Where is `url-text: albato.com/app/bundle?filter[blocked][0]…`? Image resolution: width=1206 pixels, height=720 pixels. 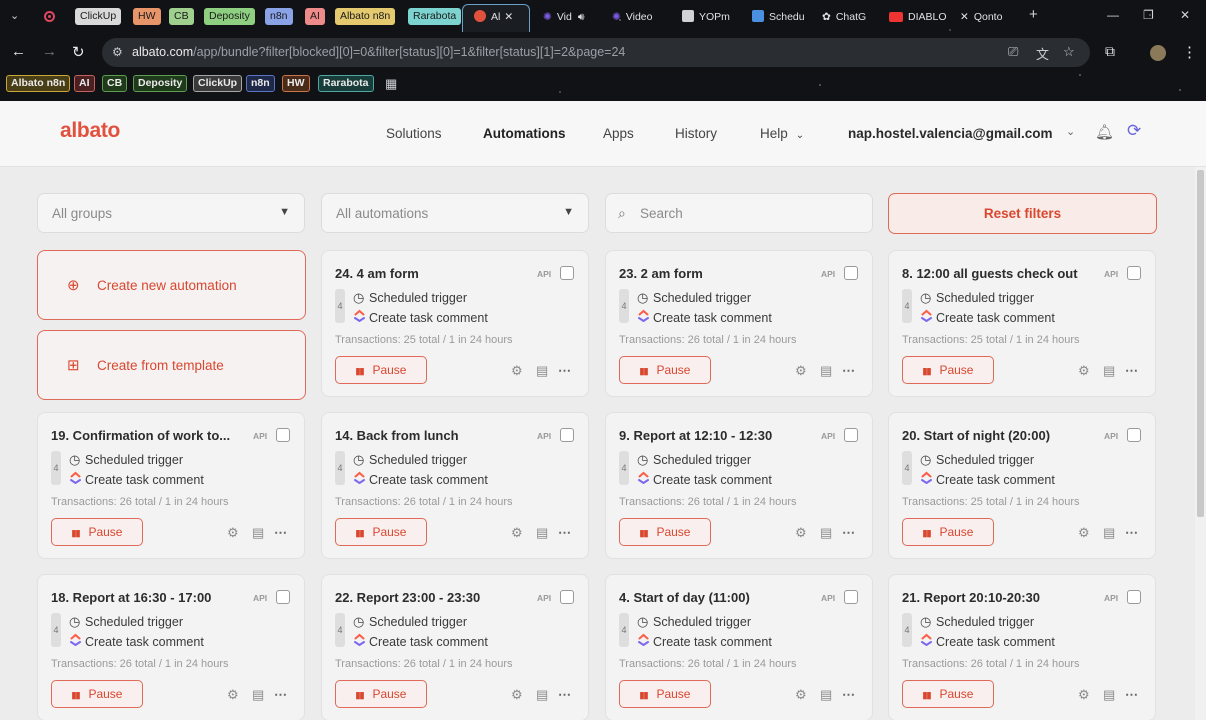 url-text: albato.com/app/bundle?filter[blocked][0]… is located at coordinates (378, 52).